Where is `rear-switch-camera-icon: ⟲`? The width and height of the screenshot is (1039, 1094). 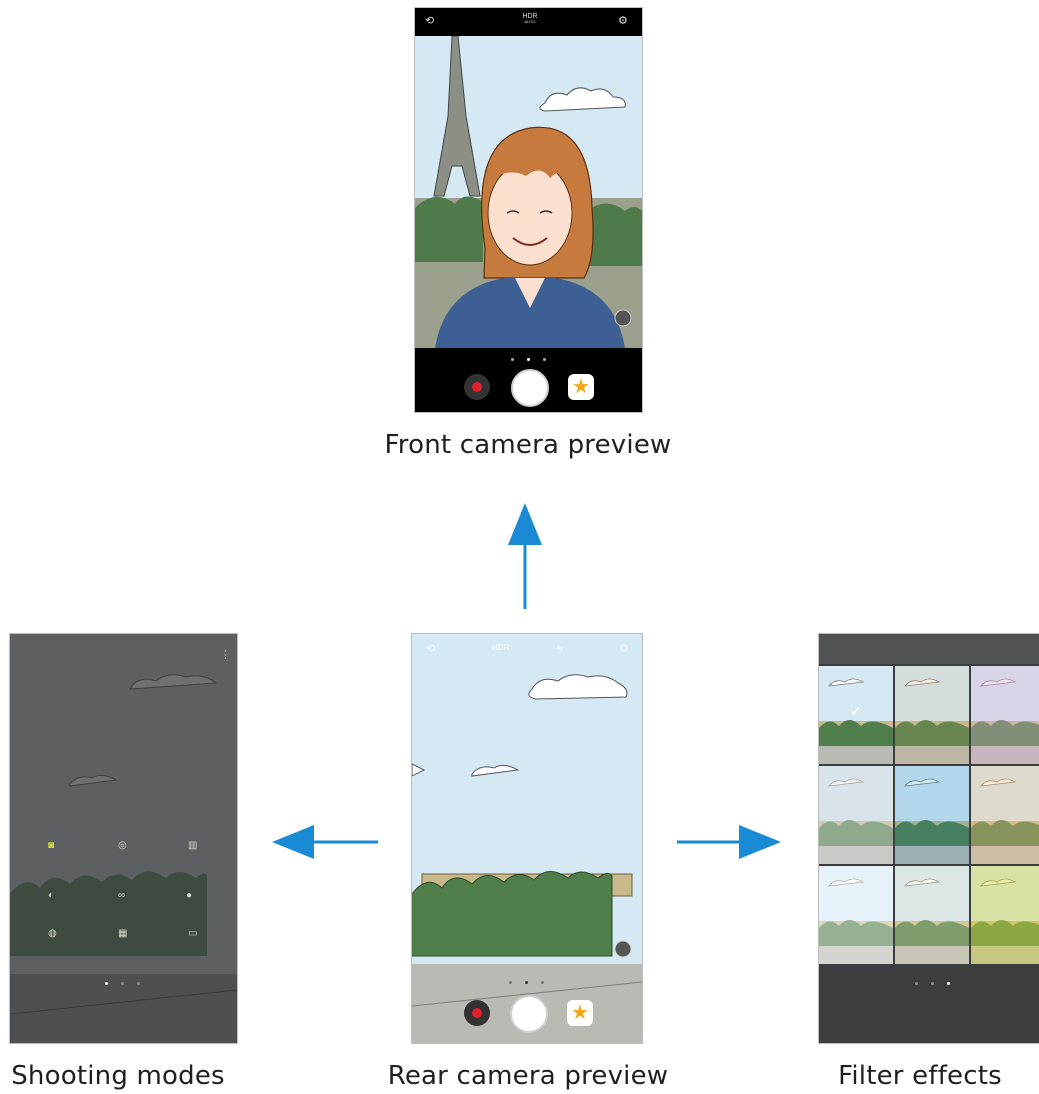 rear-switch-camera-icon: ⟲ is located at coordinates (430, 649).